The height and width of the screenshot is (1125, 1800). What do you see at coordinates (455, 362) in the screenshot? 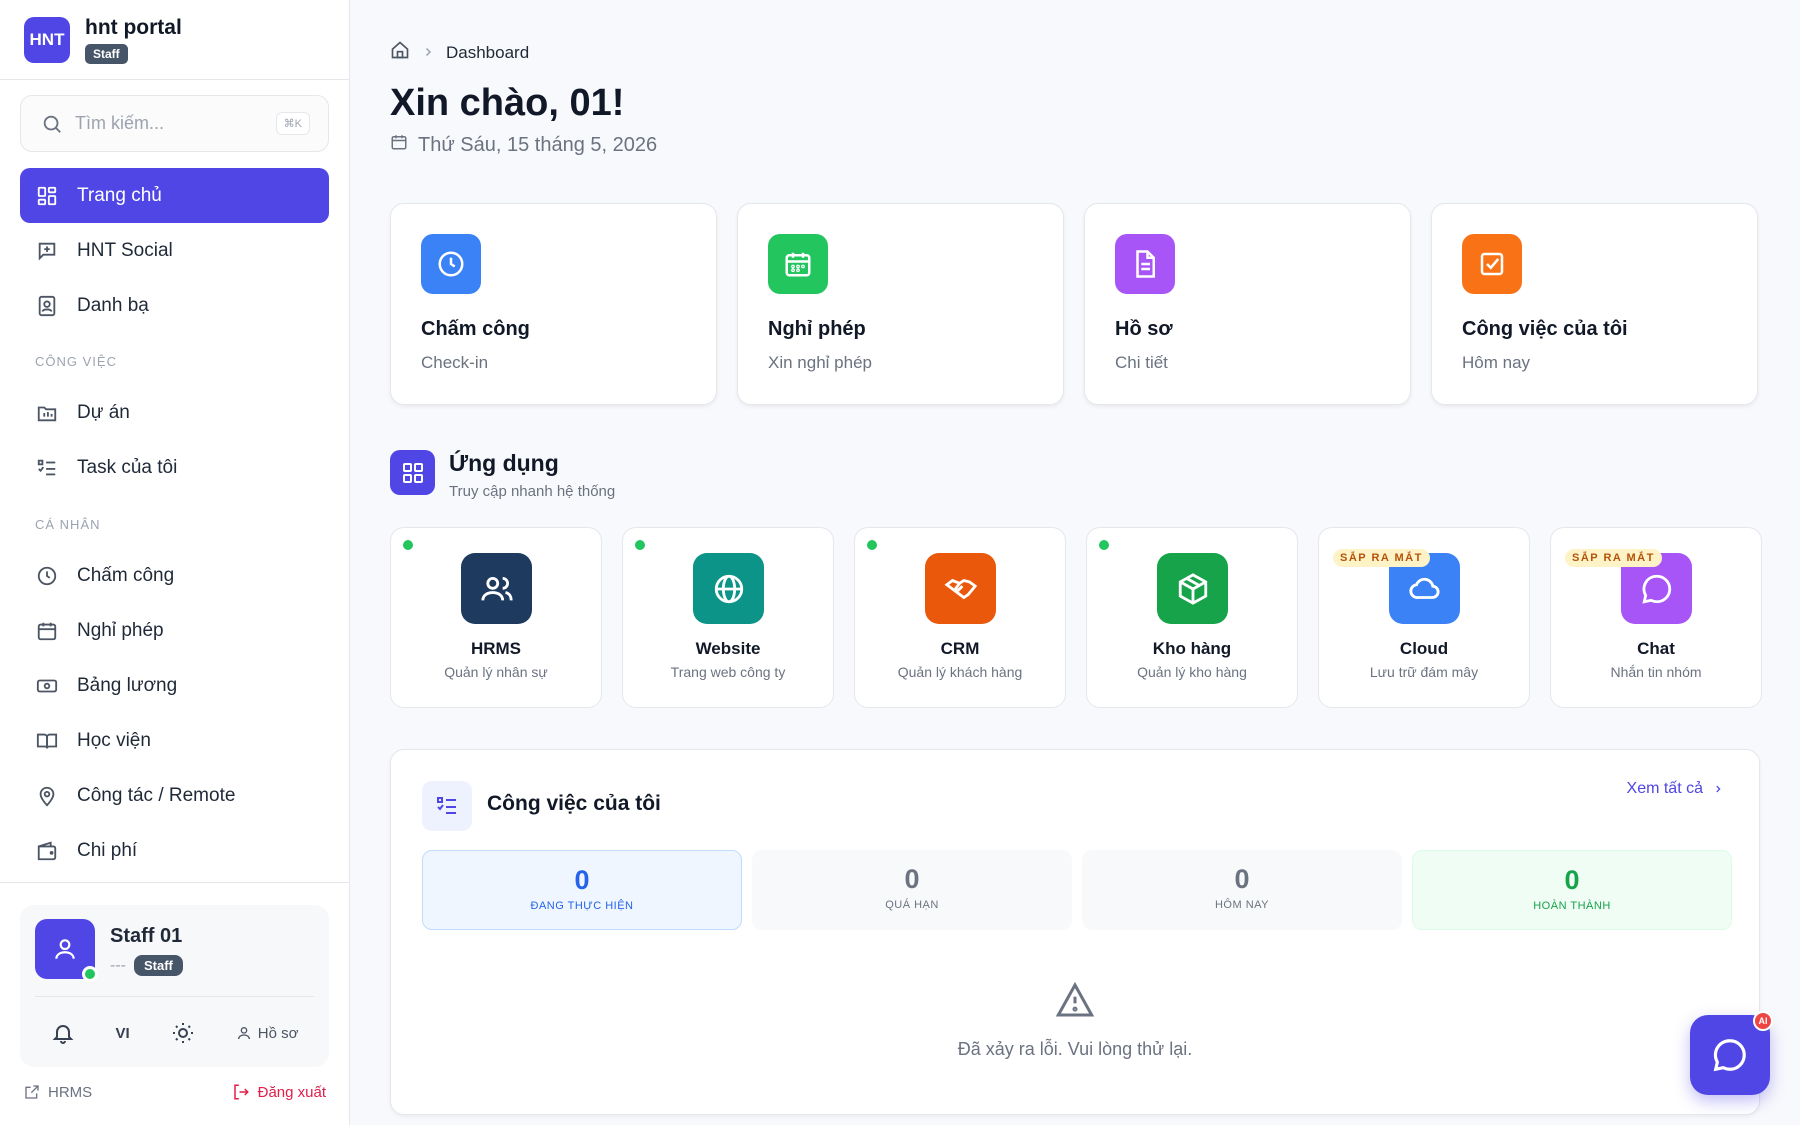
I see `quick-card-subtitle: Check-in` at bounding box center [455, 362].